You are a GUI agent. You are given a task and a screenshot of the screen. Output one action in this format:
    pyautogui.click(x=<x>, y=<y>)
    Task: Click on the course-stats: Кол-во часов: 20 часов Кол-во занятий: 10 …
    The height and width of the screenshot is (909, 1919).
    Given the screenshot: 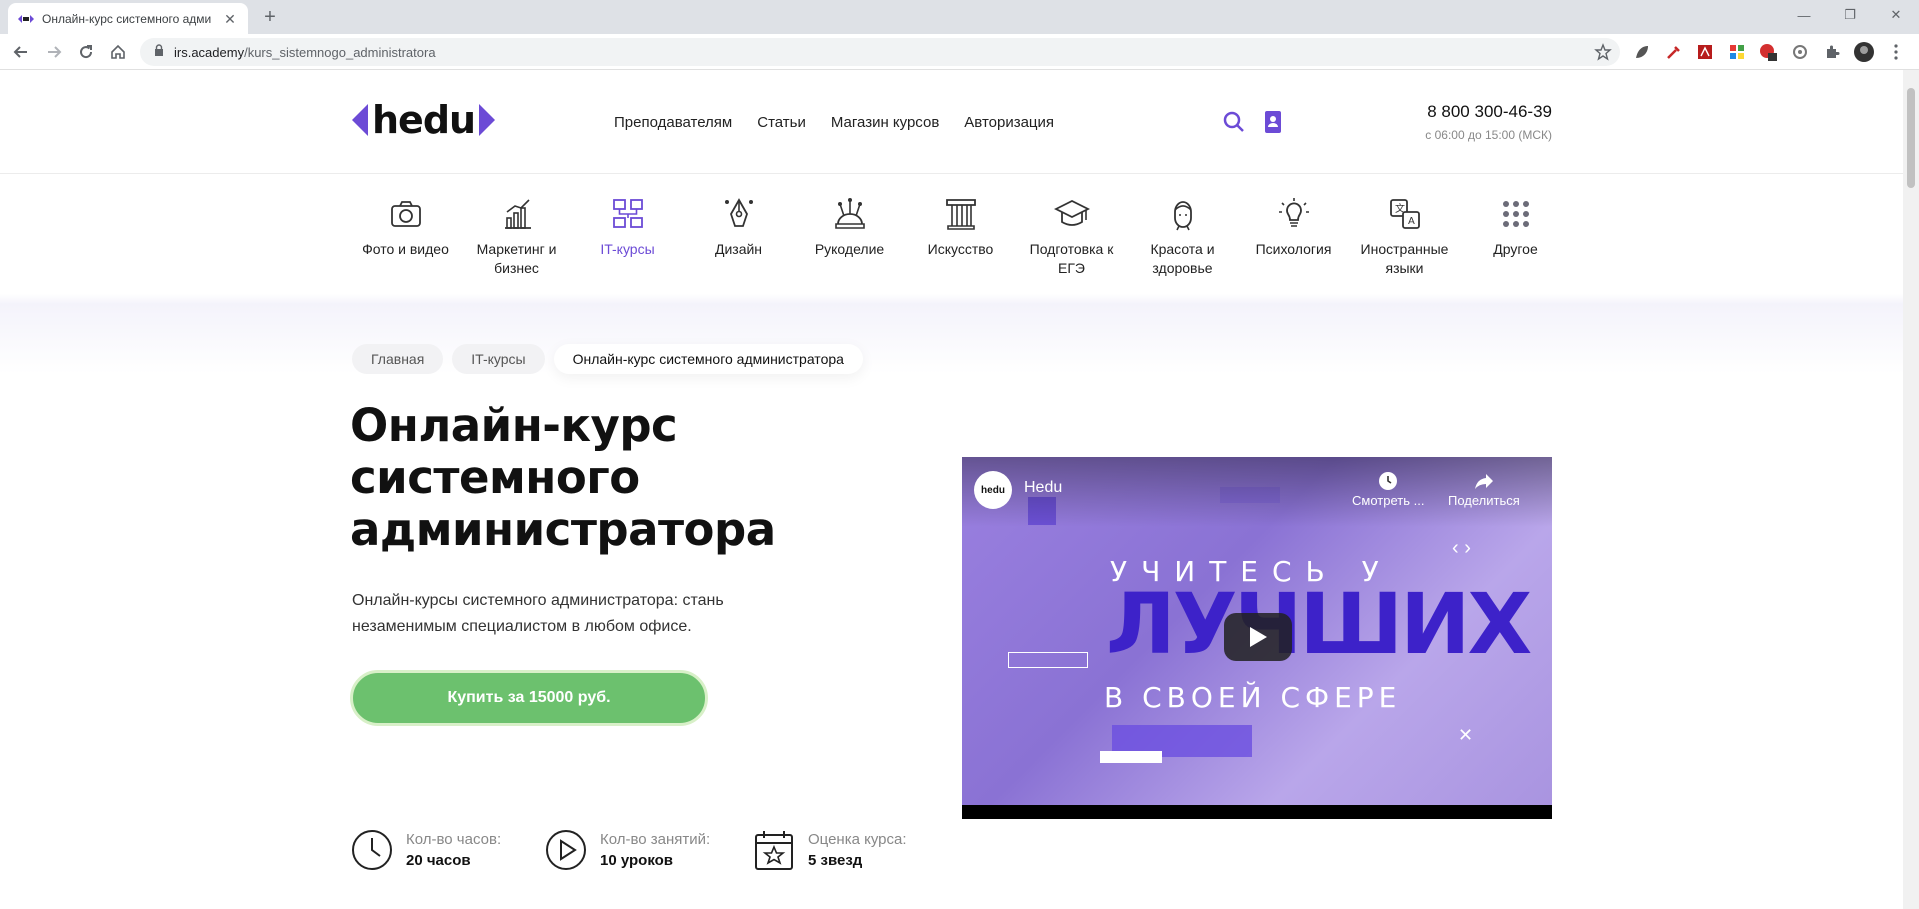 What is the action you would take?
    pyautogui.click(x=628, y=850)
    